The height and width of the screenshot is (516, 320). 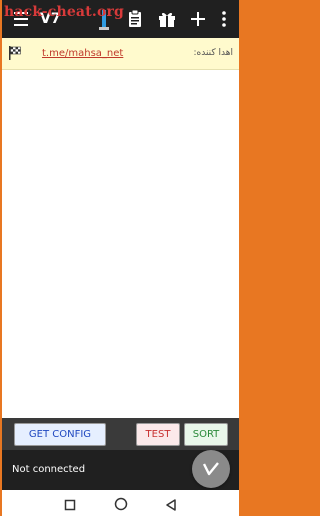 What do you see at coordinates (82, 53) in the screenshot?
I see `telegram-link: t.me/mahsa_net` at bounding box center [82, 53].